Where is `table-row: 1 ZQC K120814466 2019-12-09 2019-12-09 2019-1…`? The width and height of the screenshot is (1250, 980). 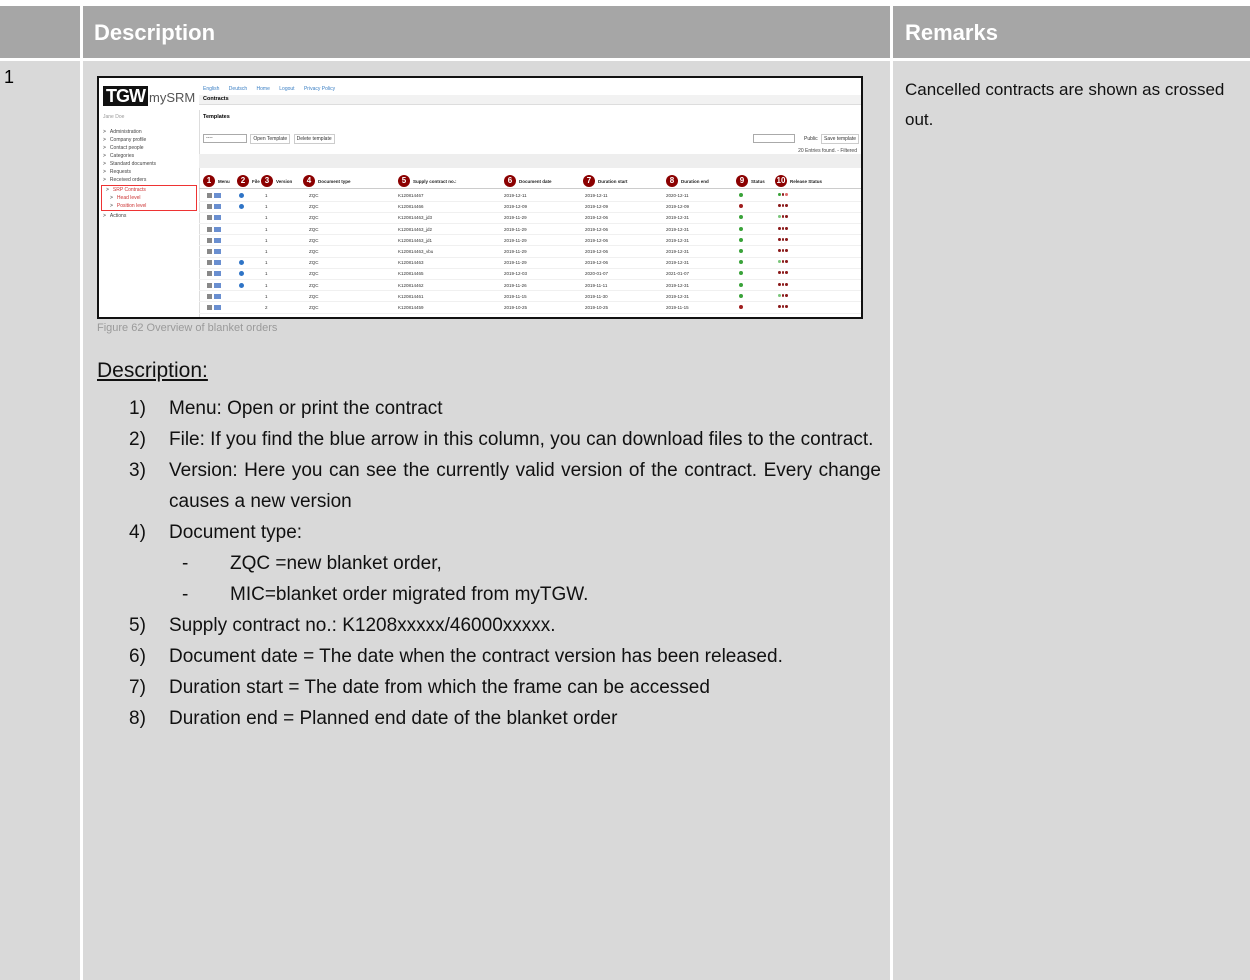 table-row: 1 ZQC K120814466 2019-12-09 2019-12-09 2019-1… is located at coordinates (530, 207).